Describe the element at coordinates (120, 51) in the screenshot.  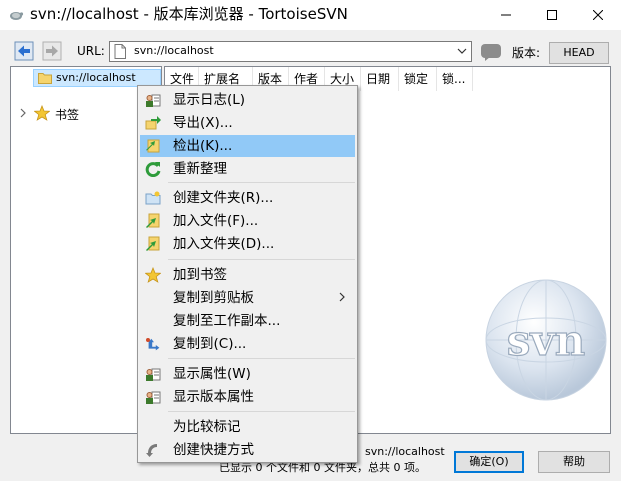
I see `page-icon` at that location.